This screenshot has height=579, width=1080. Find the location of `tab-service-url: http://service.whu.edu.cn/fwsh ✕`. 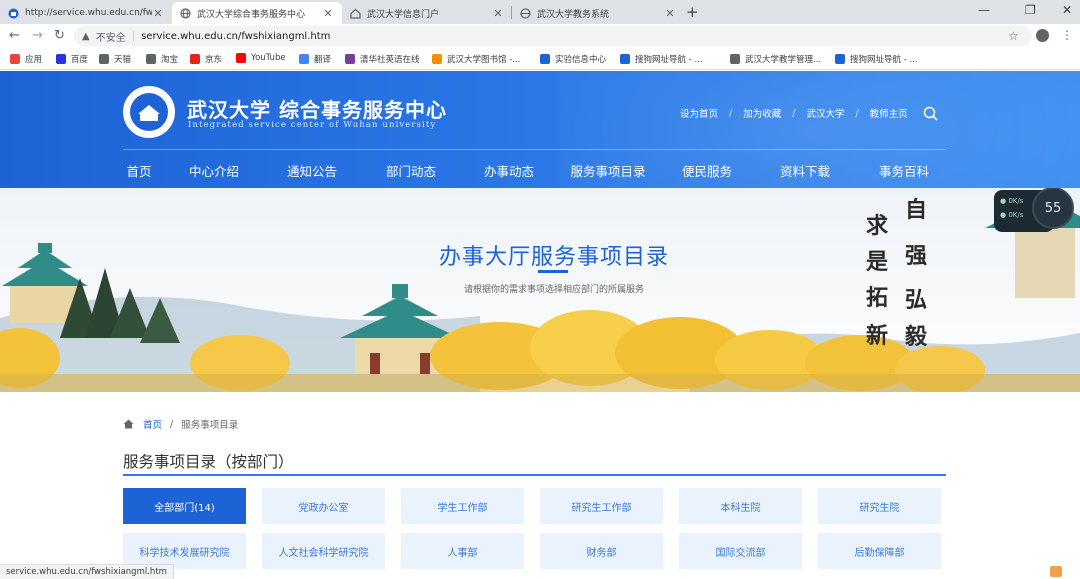

tab-service-url: http://service.whu.edu.cn/fwsh ✕ is located at coordinates (86, 13).